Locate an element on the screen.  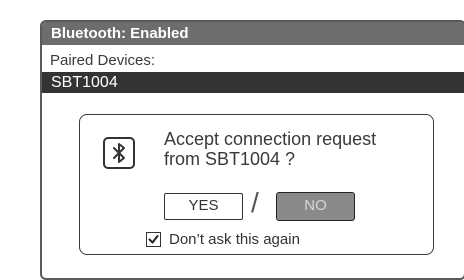
dont-ask-again-label: Don’t ask this again is located at coordinates (234, 239).